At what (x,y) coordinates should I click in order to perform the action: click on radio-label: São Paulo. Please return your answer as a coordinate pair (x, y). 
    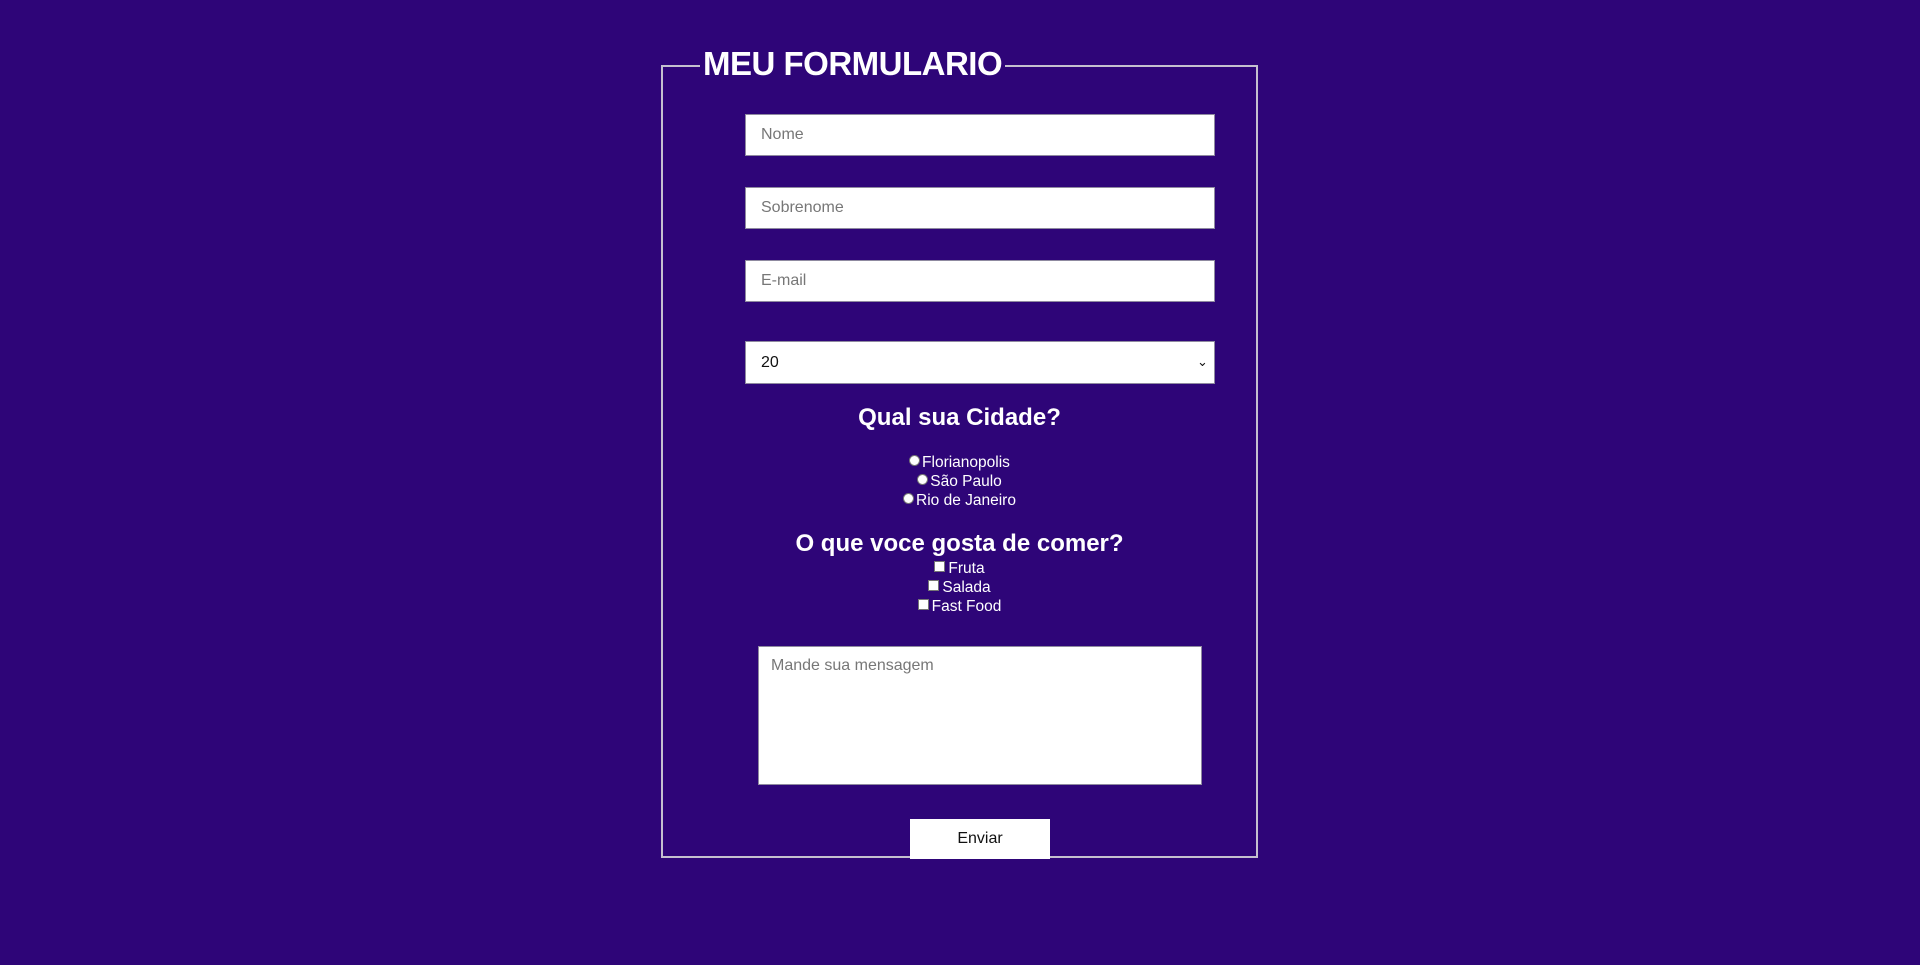
    Looking at the image, I should click on (966, 481).